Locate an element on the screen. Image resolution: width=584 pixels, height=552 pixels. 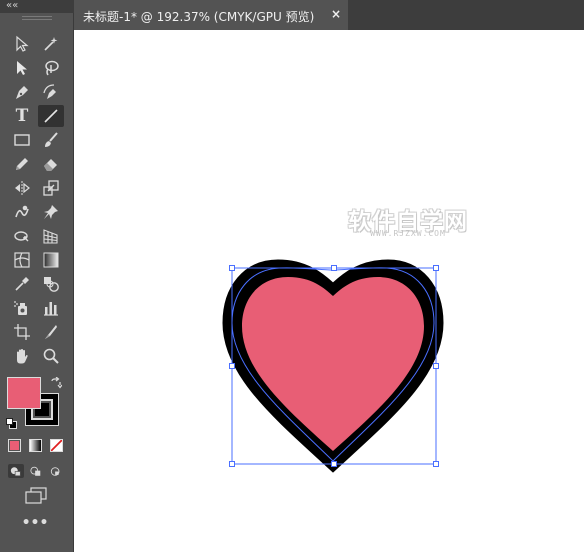
paintbrush-tool is located at coordinates (51, 140).